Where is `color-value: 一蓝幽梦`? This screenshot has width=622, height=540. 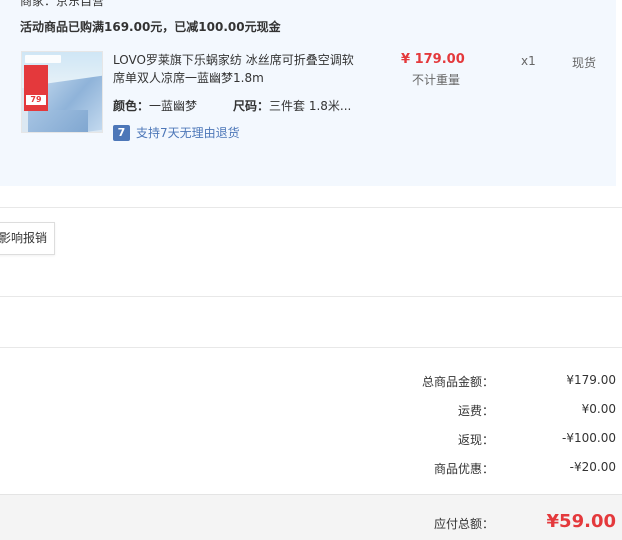 color-value: 一蓝幽梦 is located at coordinates (173, 106).